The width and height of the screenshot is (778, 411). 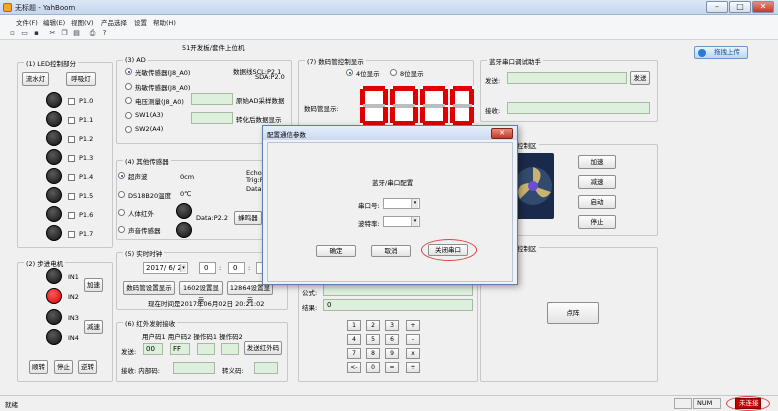 I want to click on fan-decel-button: 减速, so click(x=597, y=182).